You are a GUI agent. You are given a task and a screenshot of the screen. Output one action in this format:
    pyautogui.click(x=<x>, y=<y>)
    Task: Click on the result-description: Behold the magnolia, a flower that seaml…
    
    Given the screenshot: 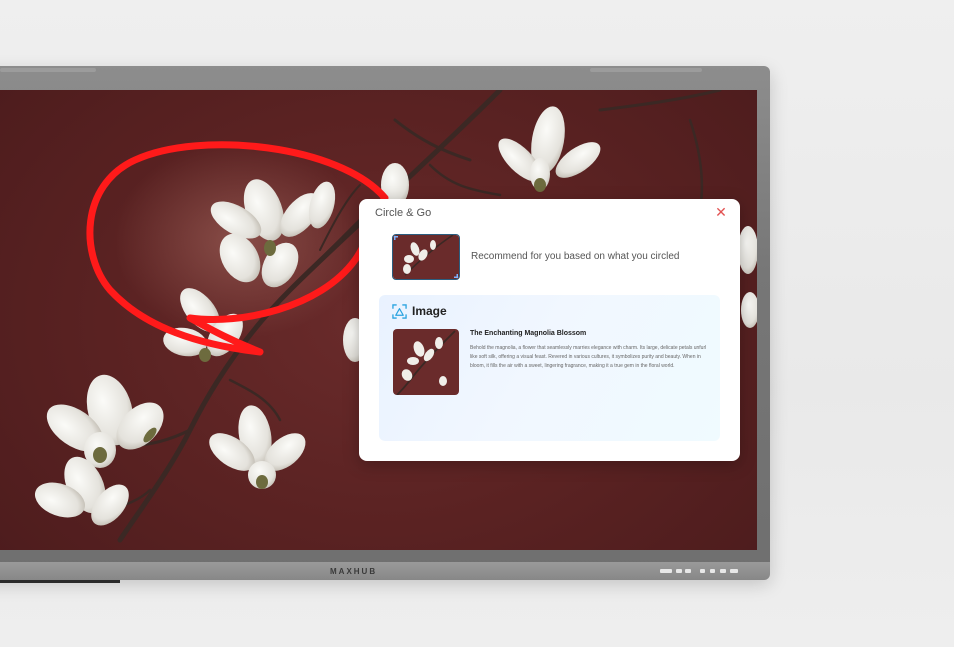 What is the action you would take?
    pyautogui.click(x=588, y=357)
    